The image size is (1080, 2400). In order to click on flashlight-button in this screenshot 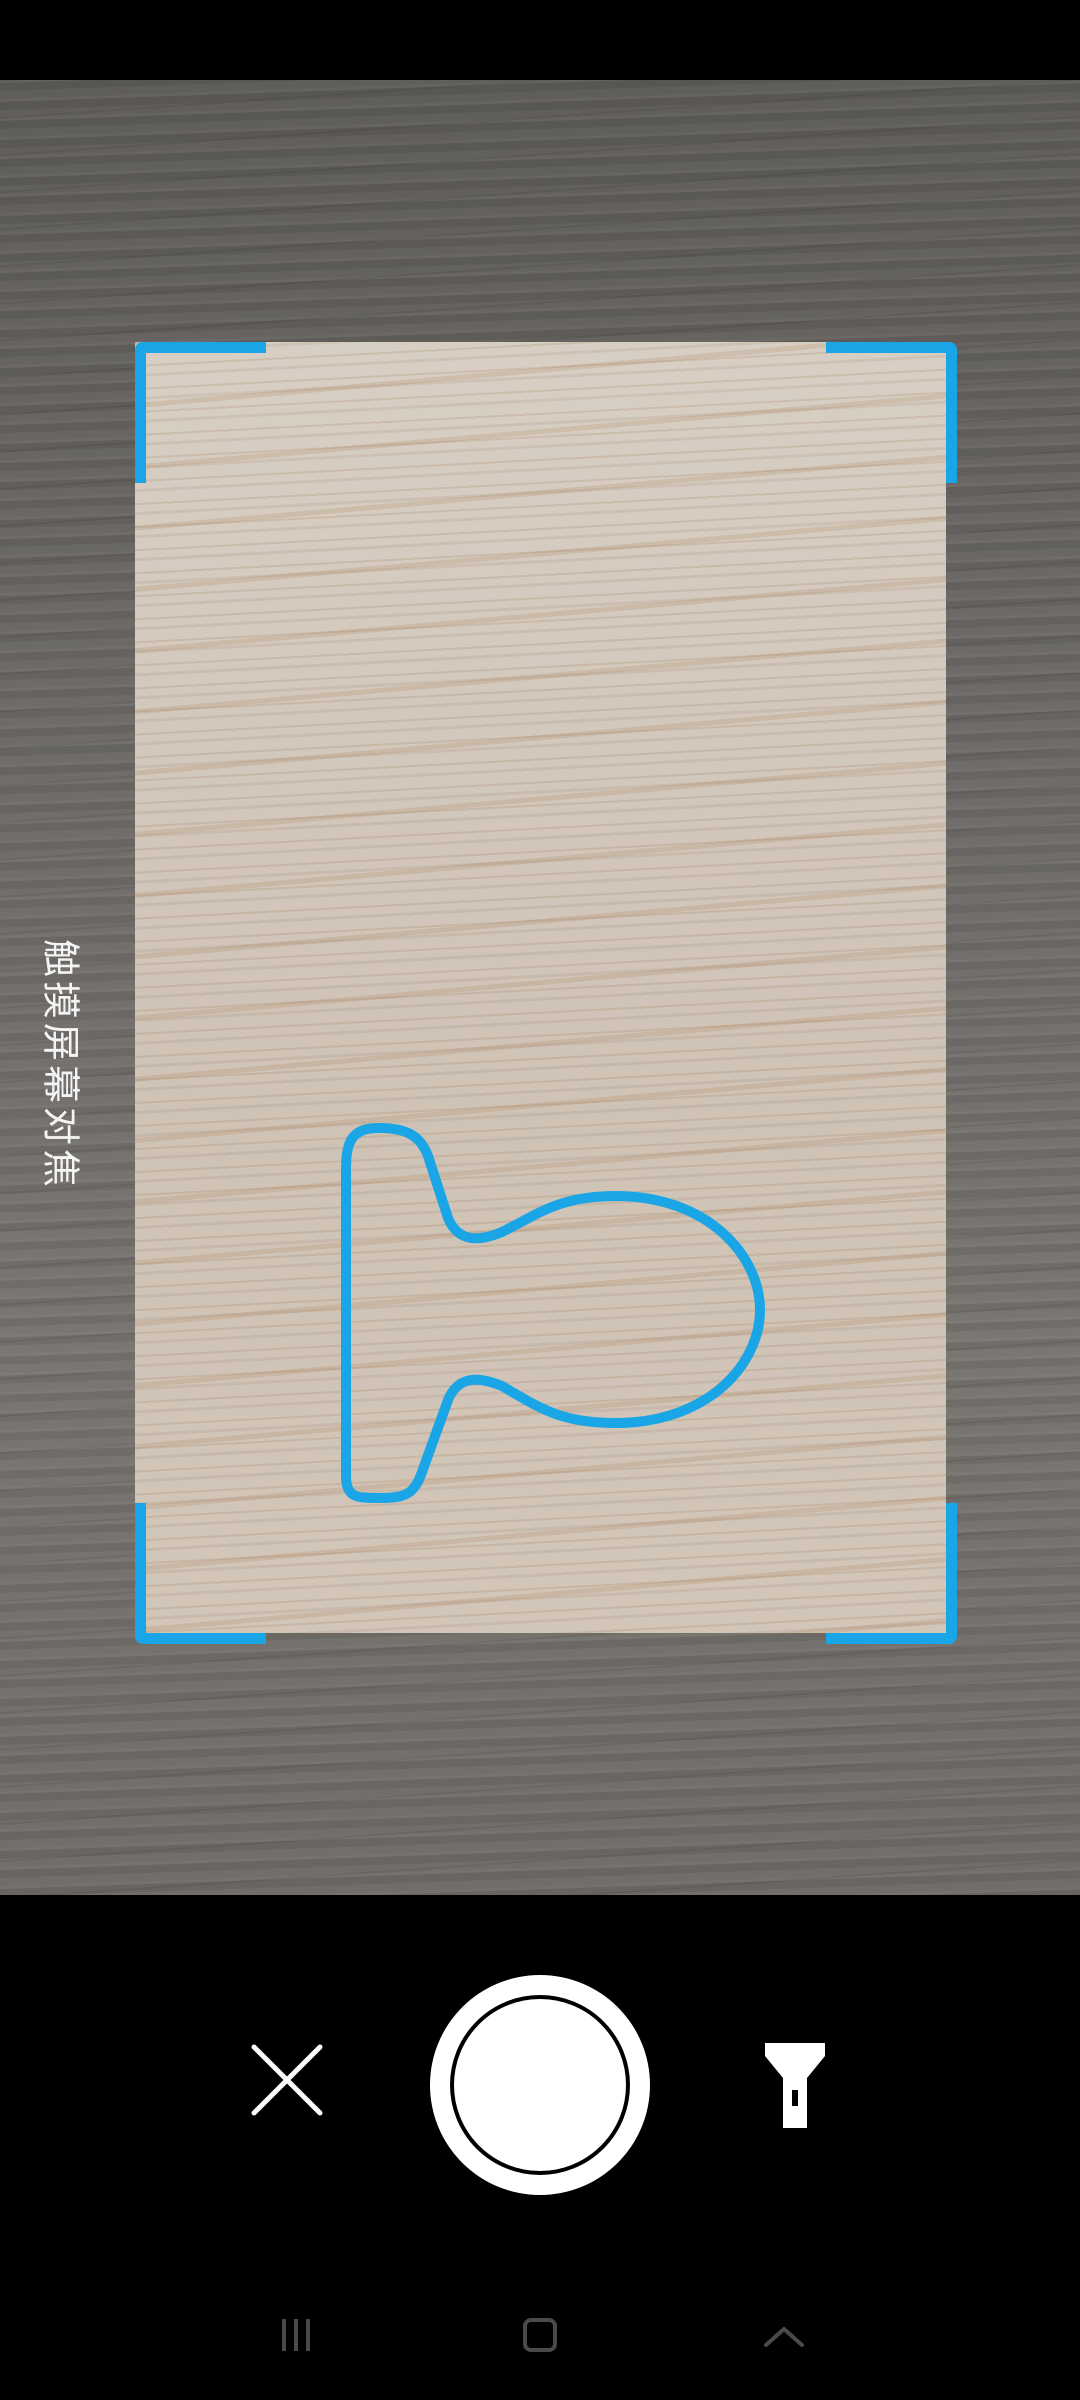, I will do `click(795, 2083)`.